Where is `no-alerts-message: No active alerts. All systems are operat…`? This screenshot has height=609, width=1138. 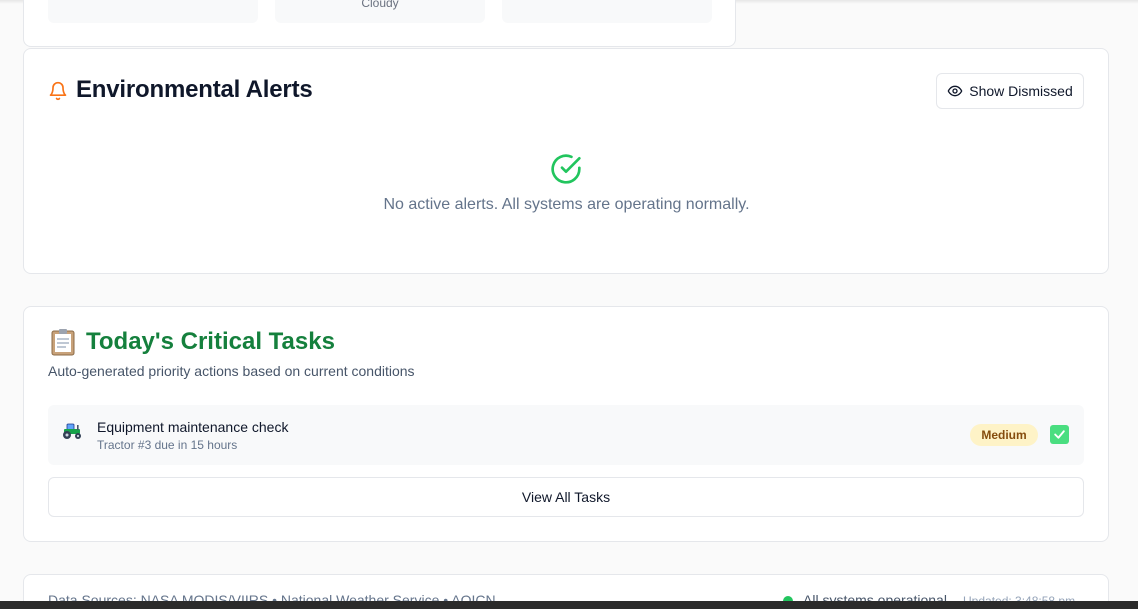 no-alerts-message: No active alerts. All systems are operat… is located at coordinates (566, 204).